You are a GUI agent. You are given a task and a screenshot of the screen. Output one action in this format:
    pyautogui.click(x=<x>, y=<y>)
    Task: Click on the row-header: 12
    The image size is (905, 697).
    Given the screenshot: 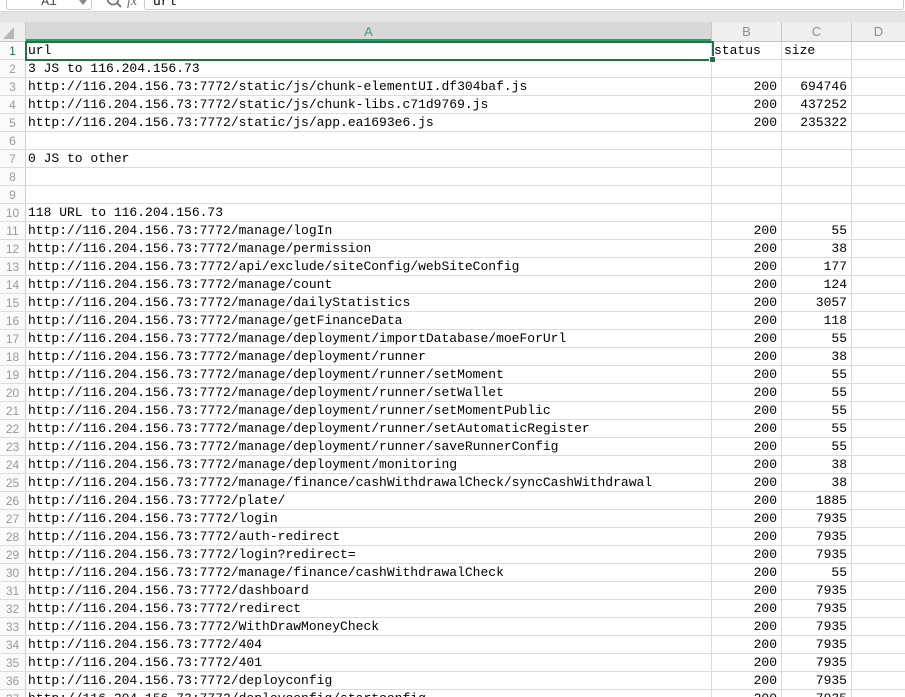 What is the action you would take?
    pyautogui.click(x=13, y=248)
    